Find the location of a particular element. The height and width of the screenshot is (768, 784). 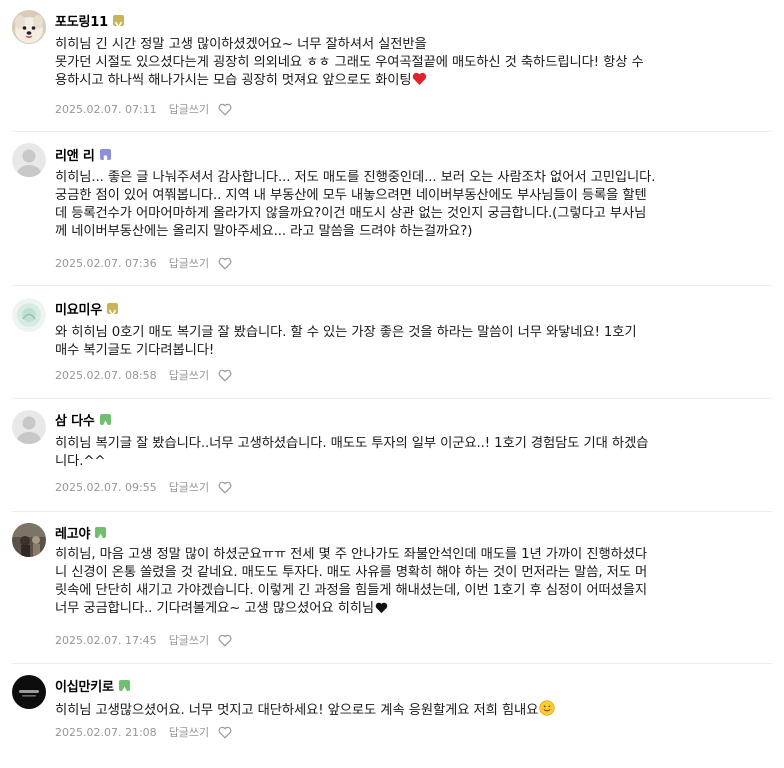

comment-meta: 2025.02.07. 08:58 답글쓰기 is located at coordinates (143, 375).